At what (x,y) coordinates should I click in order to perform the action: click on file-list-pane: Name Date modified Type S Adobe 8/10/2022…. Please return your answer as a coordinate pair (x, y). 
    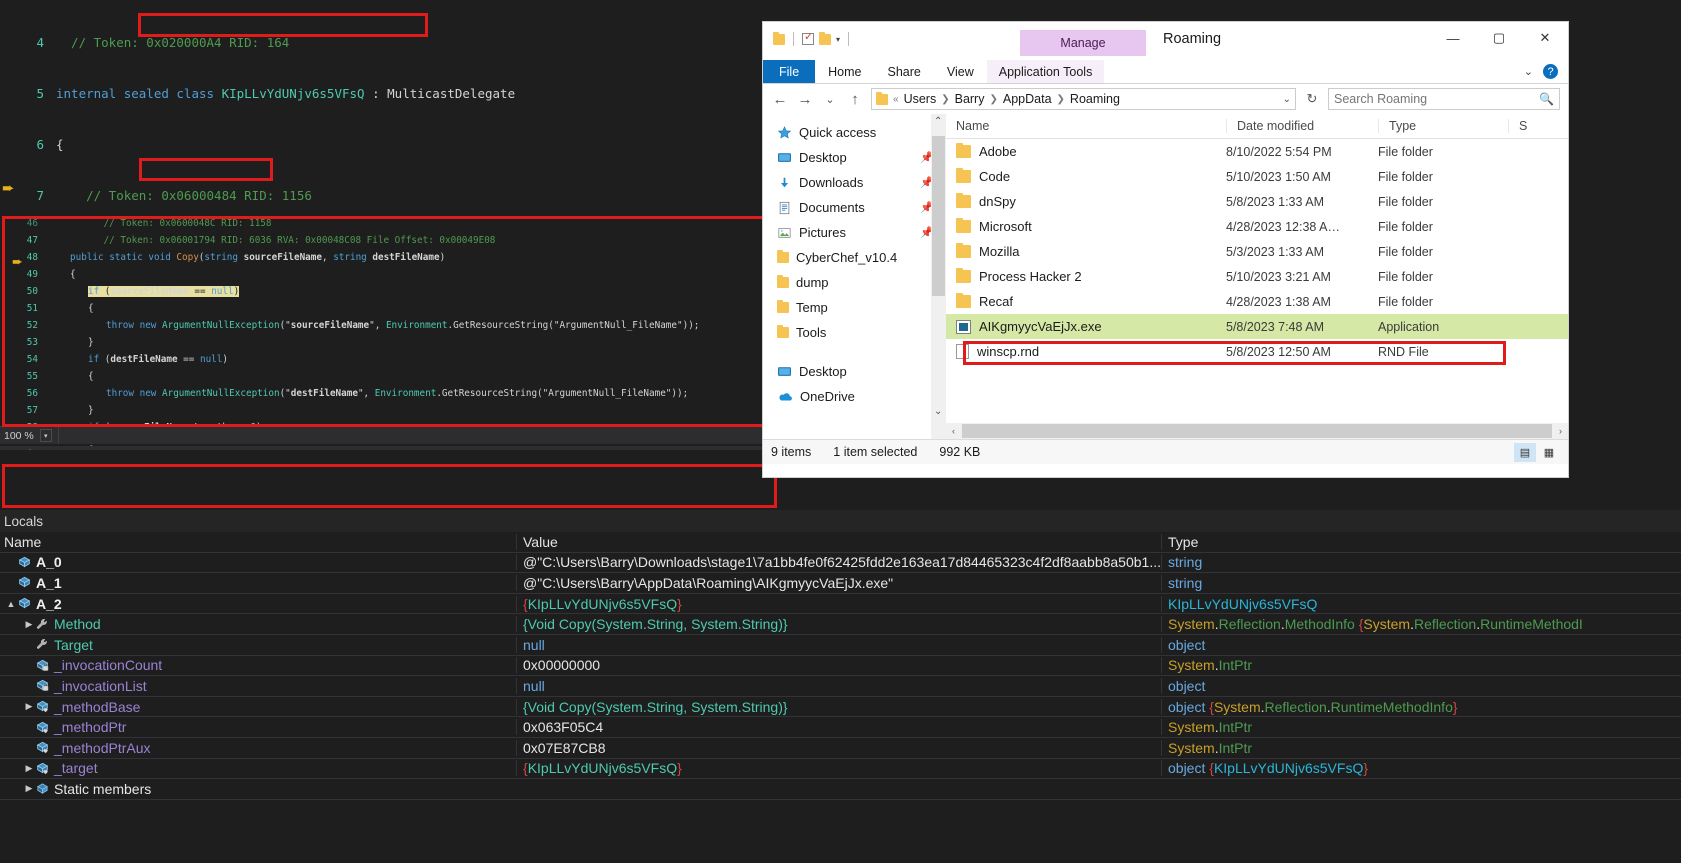
    Looking at the image, I should click on (1257, 276).